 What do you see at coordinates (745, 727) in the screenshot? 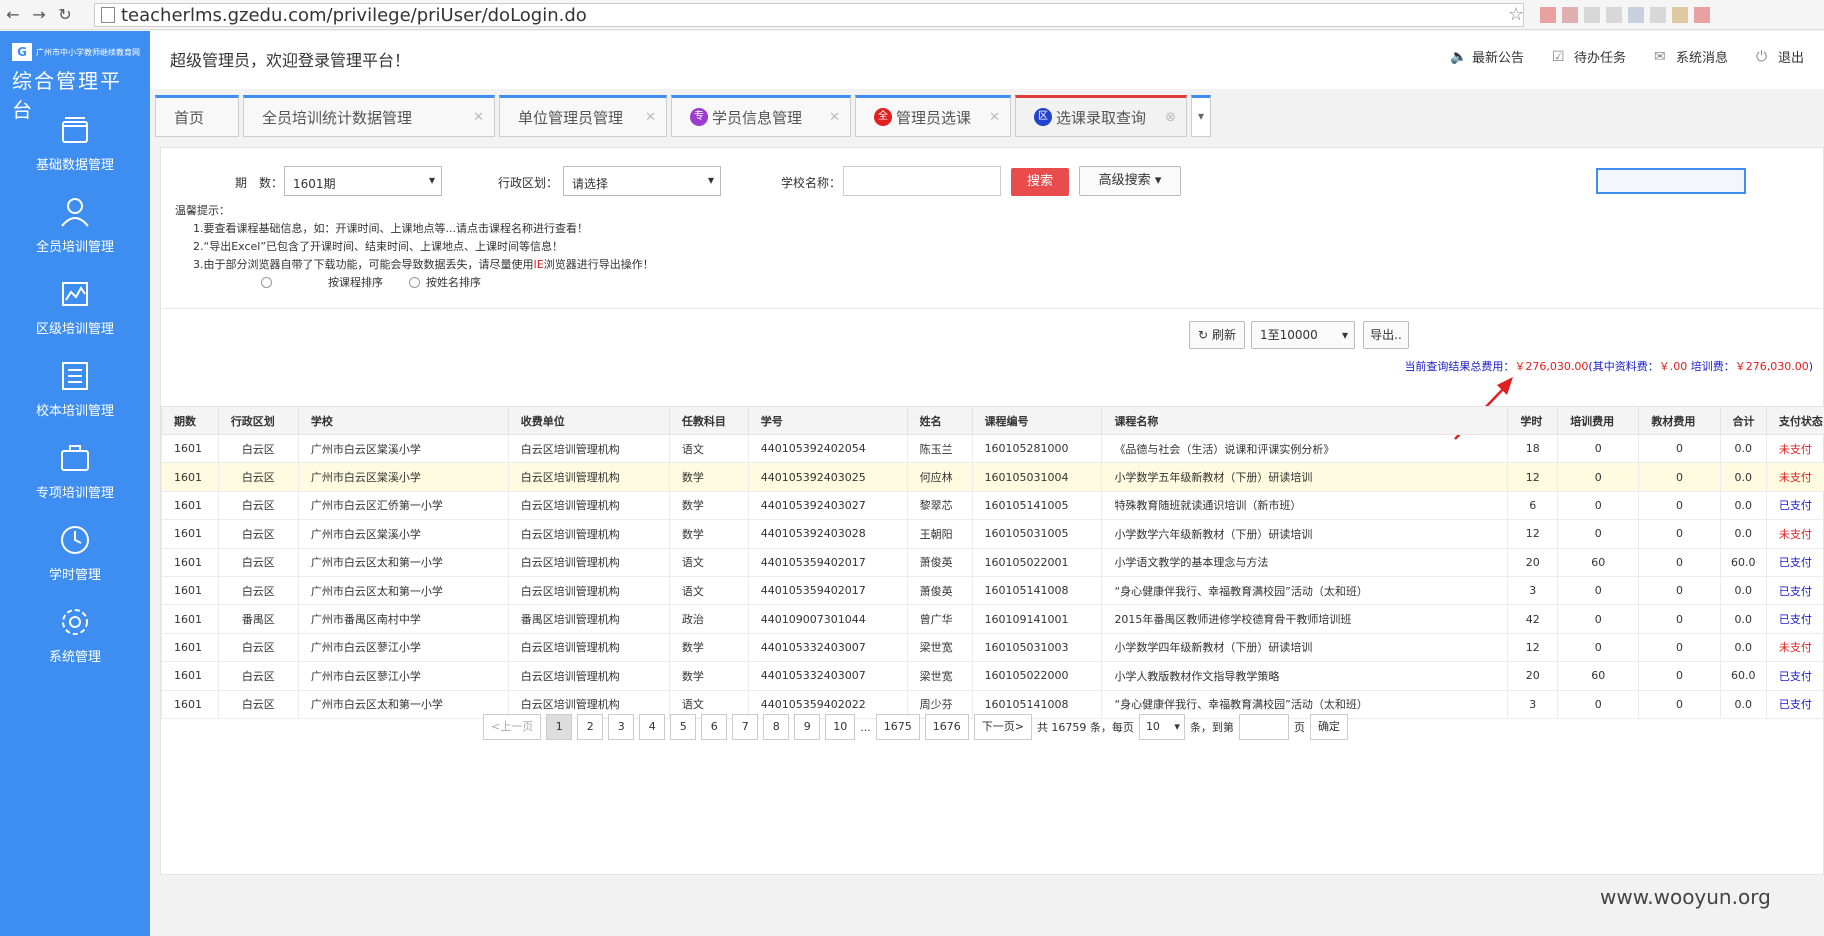
I see `page-button: 7` at bounding box center [745, 727].